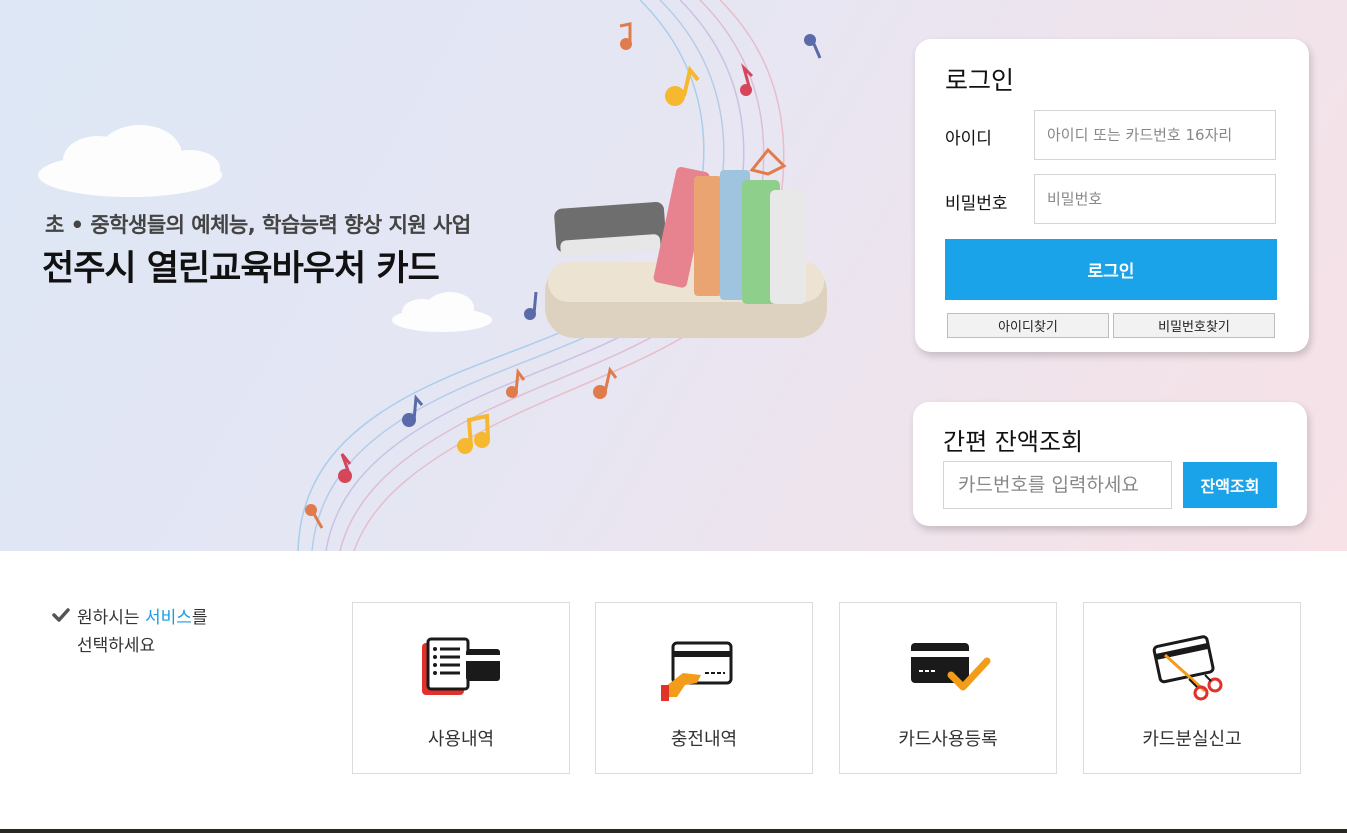 The width and height of the screenshot is (1347, 833). I want to click on login-panel: 로그인 아이디 비밀번호 로그인 아이디찾기 비밀번호찾기, so click(1112, 195).